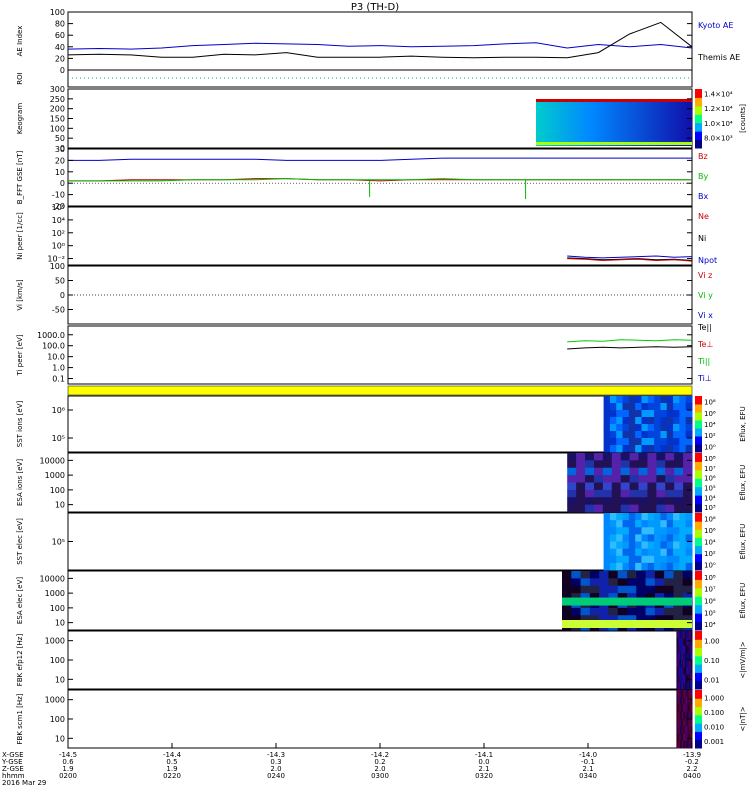 This screenshot has height=800, width=750. What do you see at coordinates (58, 246) in the screenshot?
I see `y-tick-label: 10⁰` at bounding box center [58, 246].